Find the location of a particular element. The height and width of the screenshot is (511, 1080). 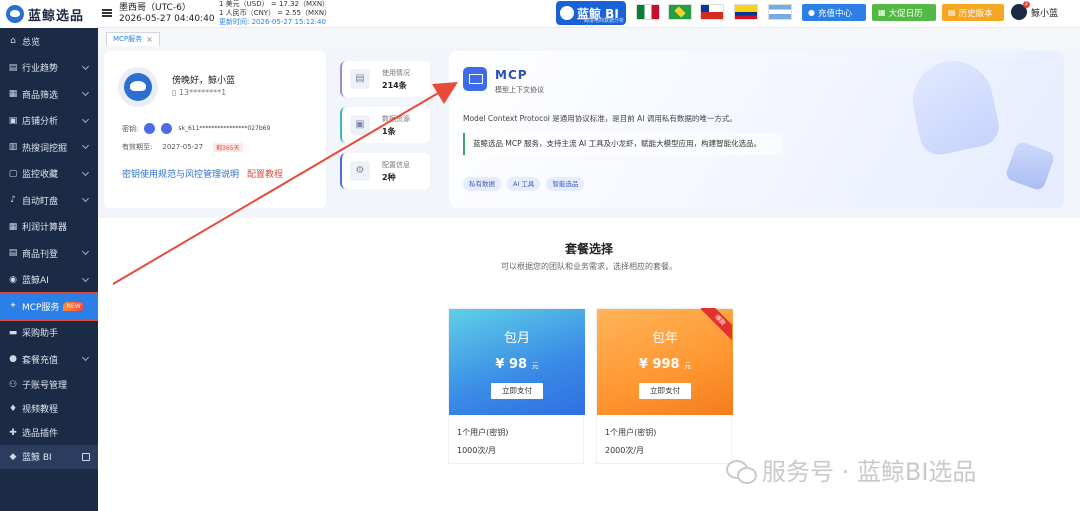

sidebar-item-home: ⌂ 总览 is located at coordinates (49, 41).